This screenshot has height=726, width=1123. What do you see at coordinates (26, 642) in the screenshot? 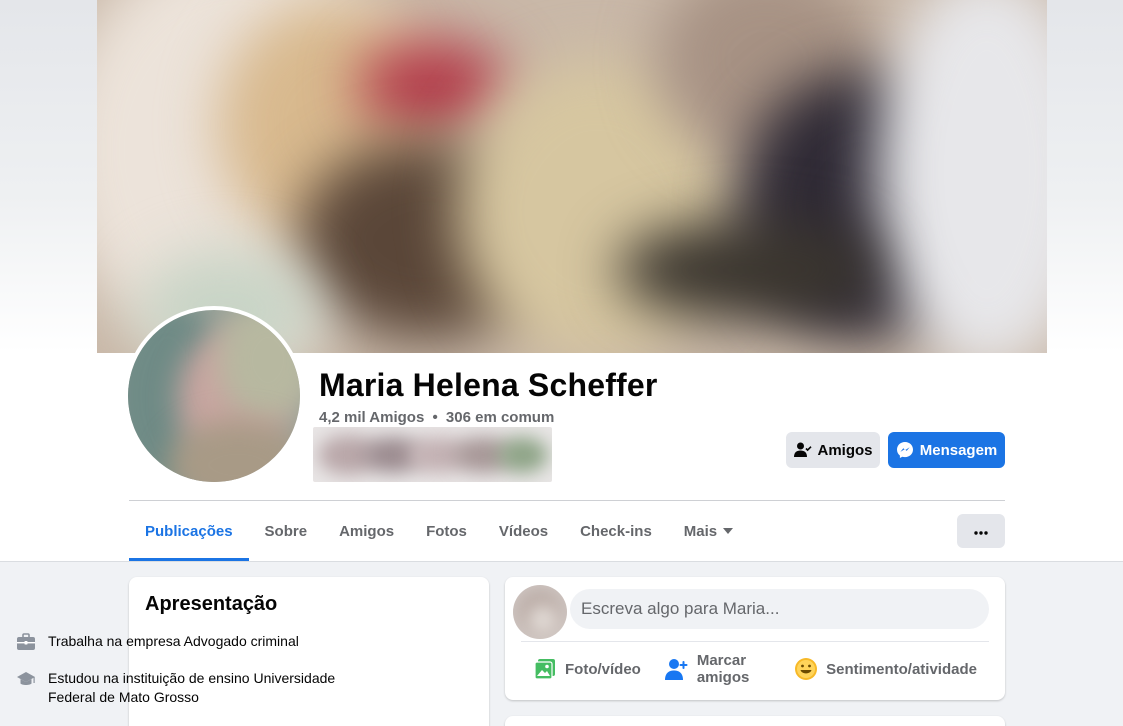
I see `briefcase-icon` at bounding box center [26, 642].